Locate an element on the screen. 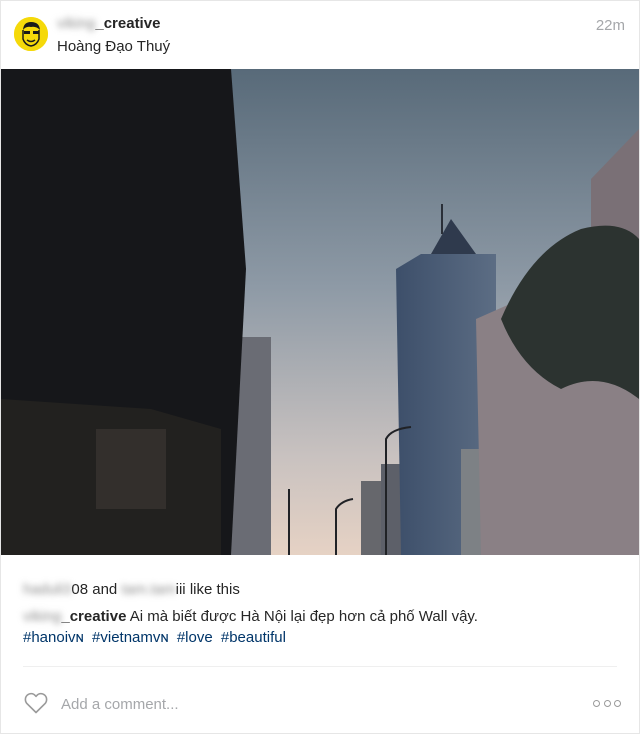 The image size is (640, 734). likes-line: haduli308 and tam.tamiii like this is located at coordinates (131, 589).